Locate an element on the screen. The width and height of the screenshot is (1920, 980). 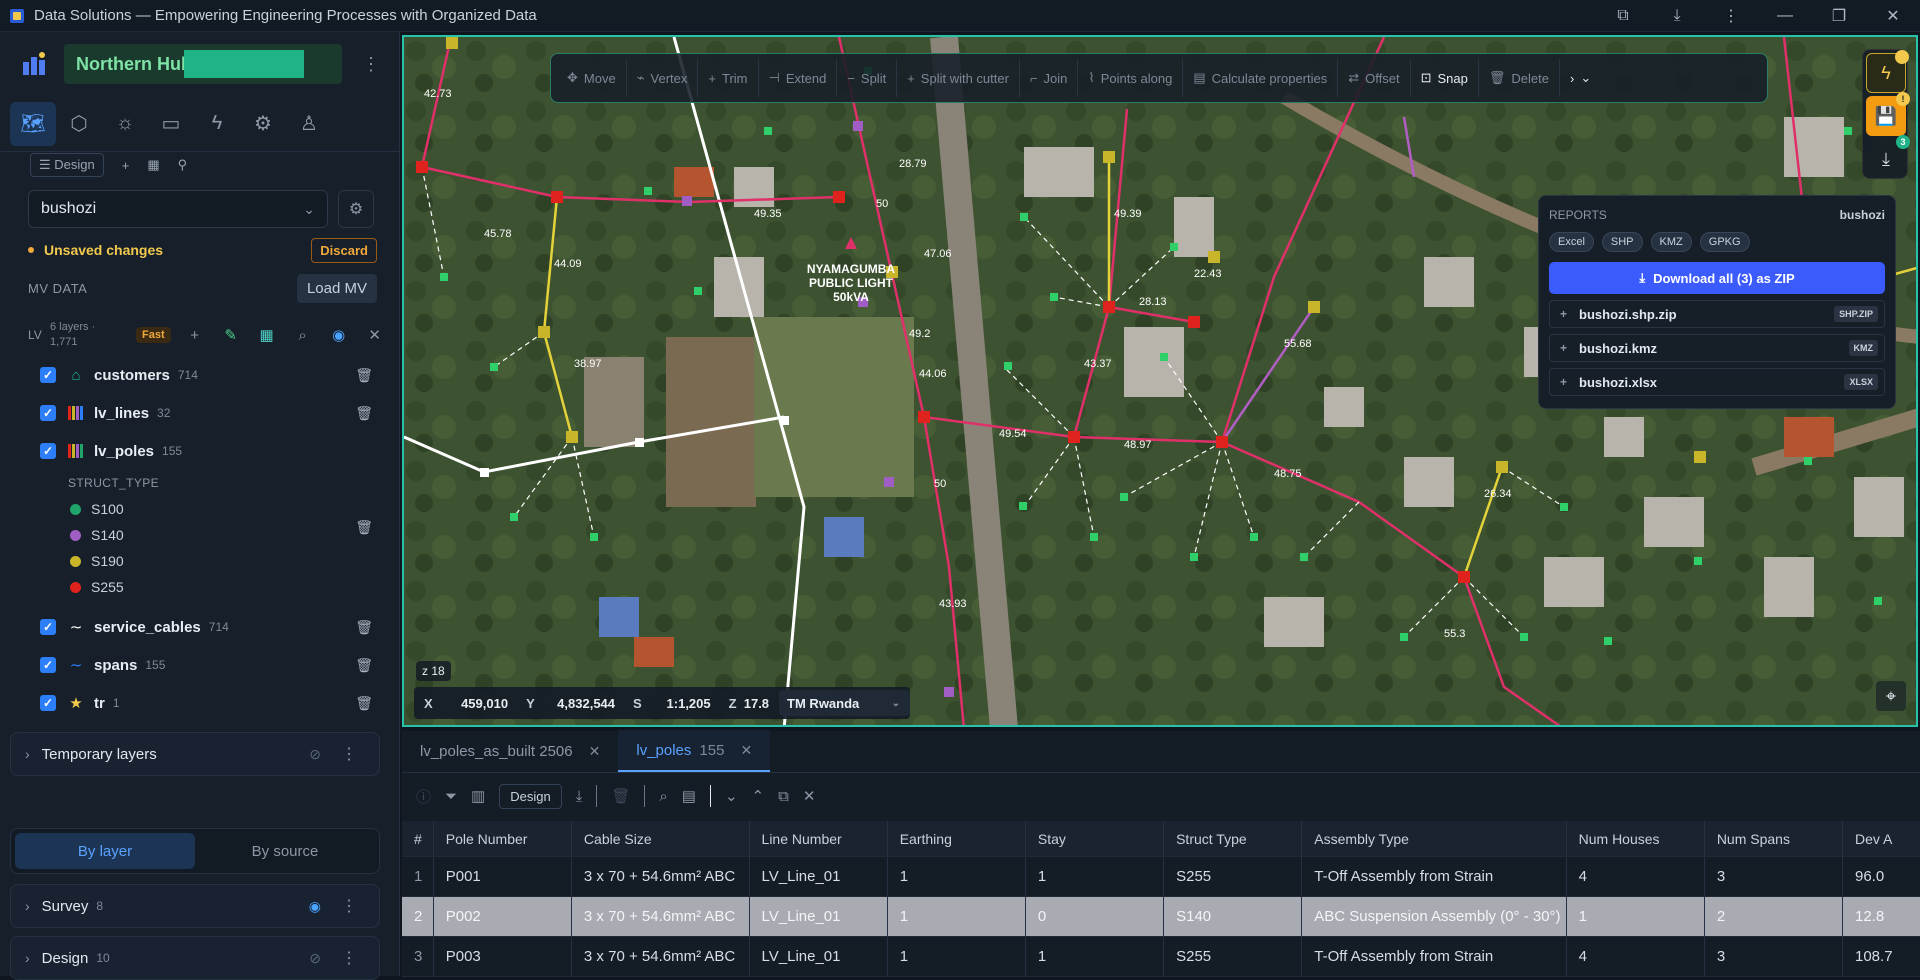
format-gpkg: GPKG is located at coordinates (1724, 242).